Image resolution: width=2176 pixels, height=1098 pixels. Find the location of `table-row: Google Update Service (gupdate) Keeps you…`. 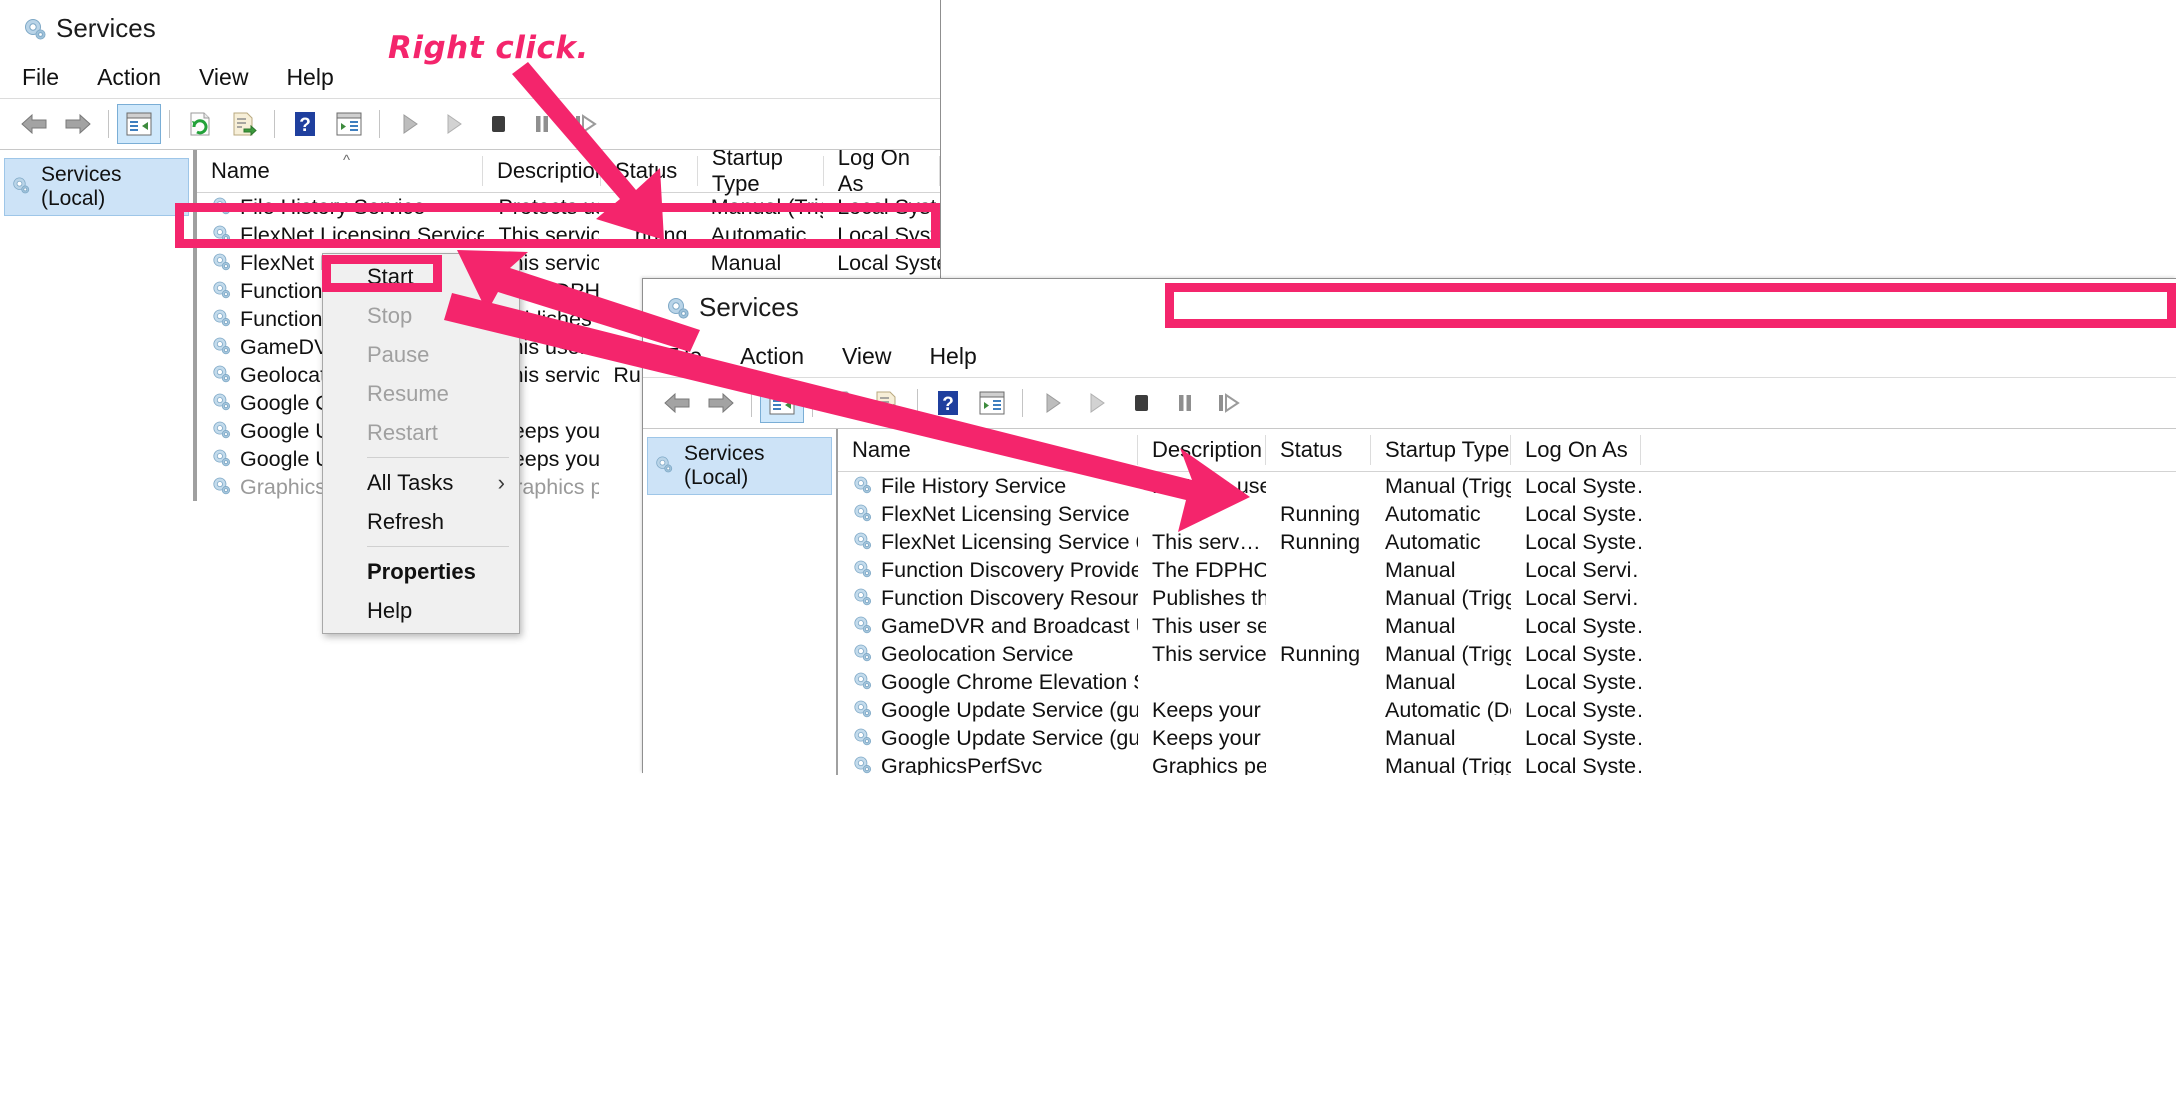

table-row: Google Update Service (gupdate) Keeps you… is located at coordinates (1507, 710).